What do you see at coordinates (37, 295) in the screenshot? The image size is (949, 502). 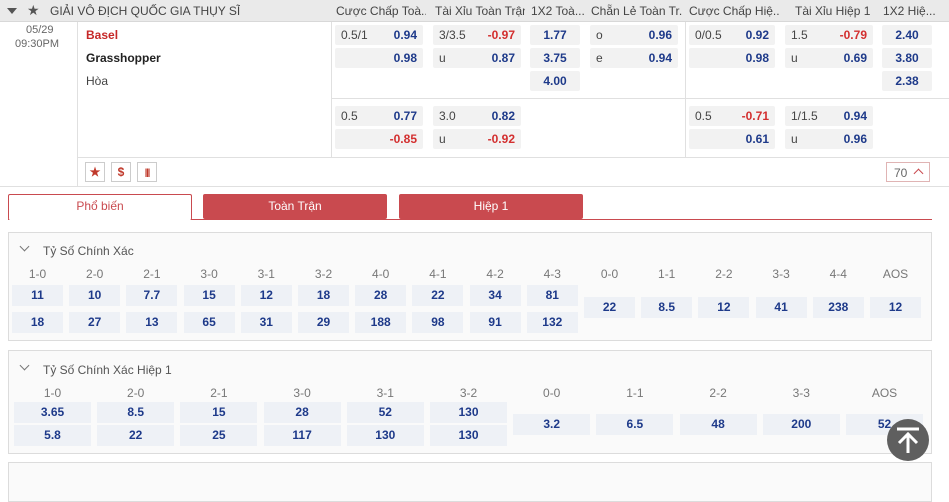 I see `score-odds-cell: 11` at bounding box center [37, 295].